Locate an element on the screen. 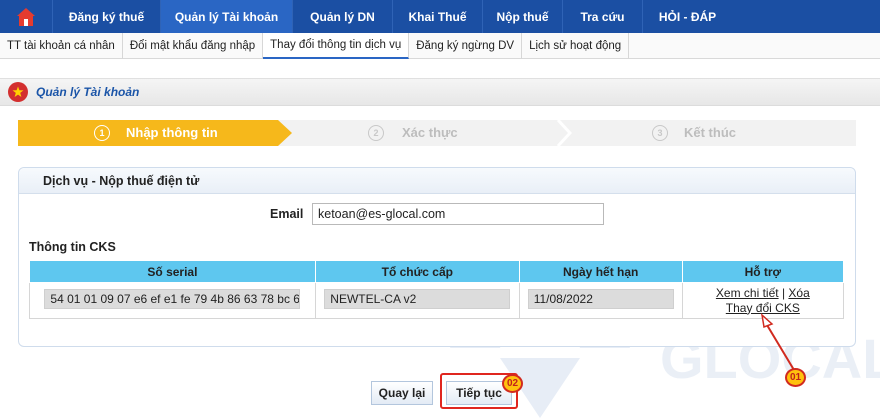 The width and height of the screenshot is (880, 418). step-3-number: 3 is located at coordinates (660, 133).